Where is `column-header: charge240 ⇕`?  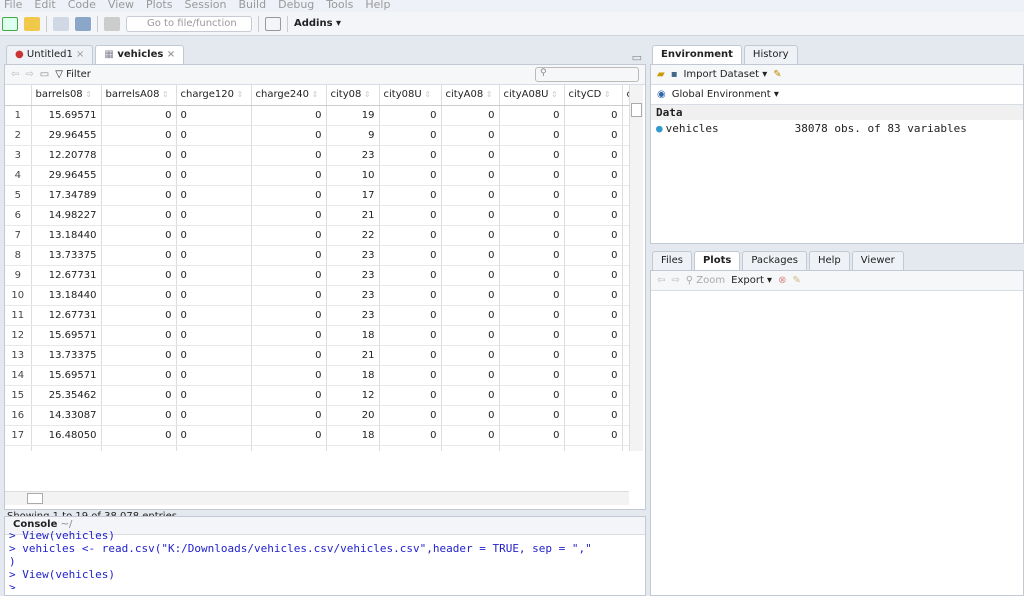 column-header: charge240 ⇕ is located at coordinates (289, 95).